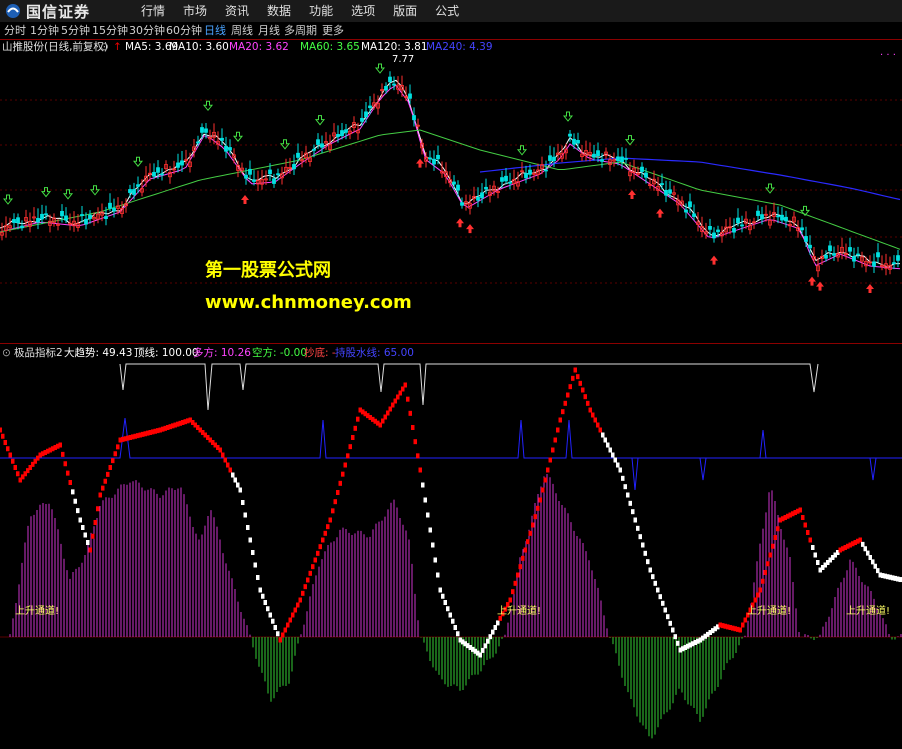 The width and height of the screenshot is (902, 749). I want to click on pane-divider, so click(451, 343).